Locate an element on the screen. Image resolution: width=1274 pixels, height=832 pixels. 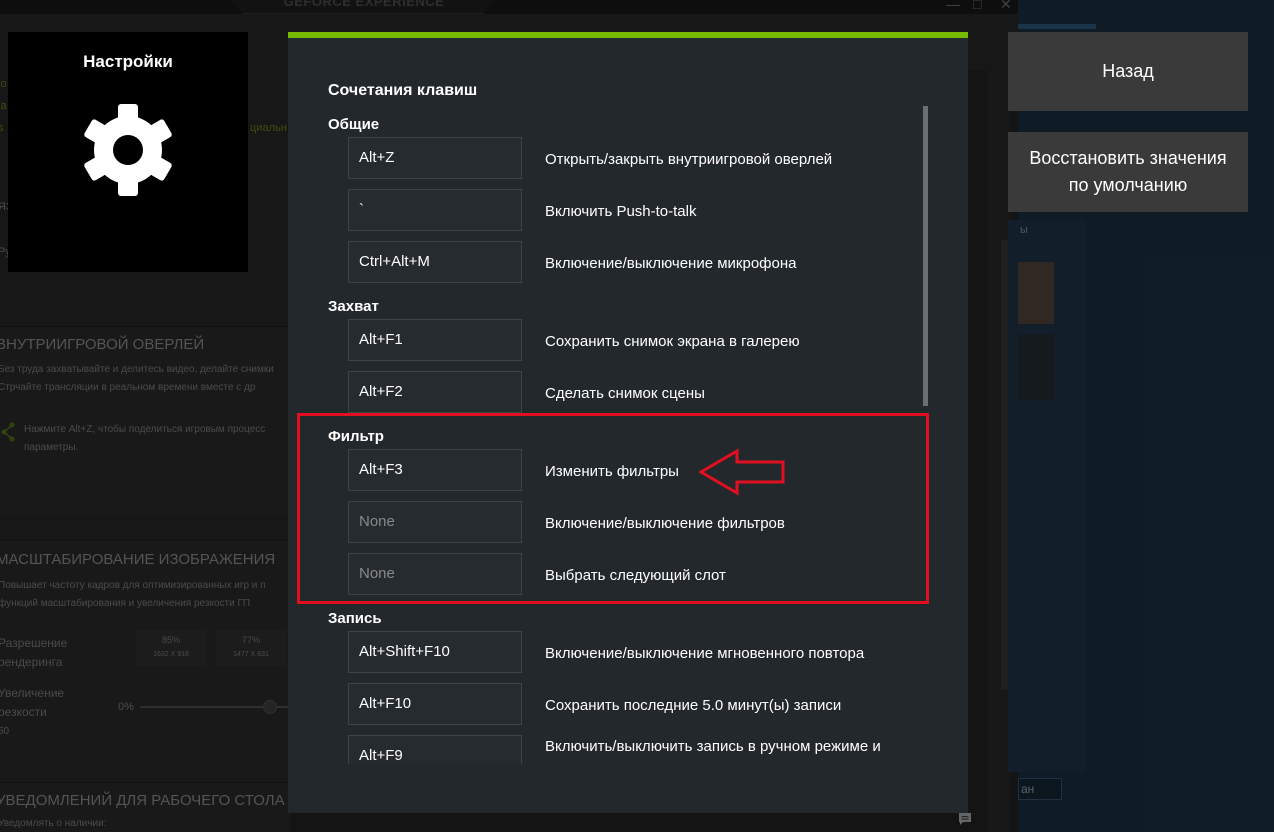
shortcut-key-field: Alt+Z is located at coordinates (435, 158).